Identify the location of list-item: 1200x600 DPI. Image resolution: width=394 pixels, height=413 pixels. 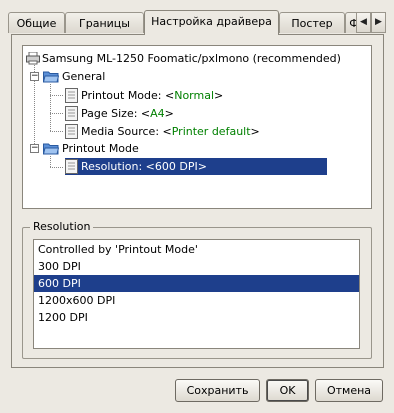
(196, 300).